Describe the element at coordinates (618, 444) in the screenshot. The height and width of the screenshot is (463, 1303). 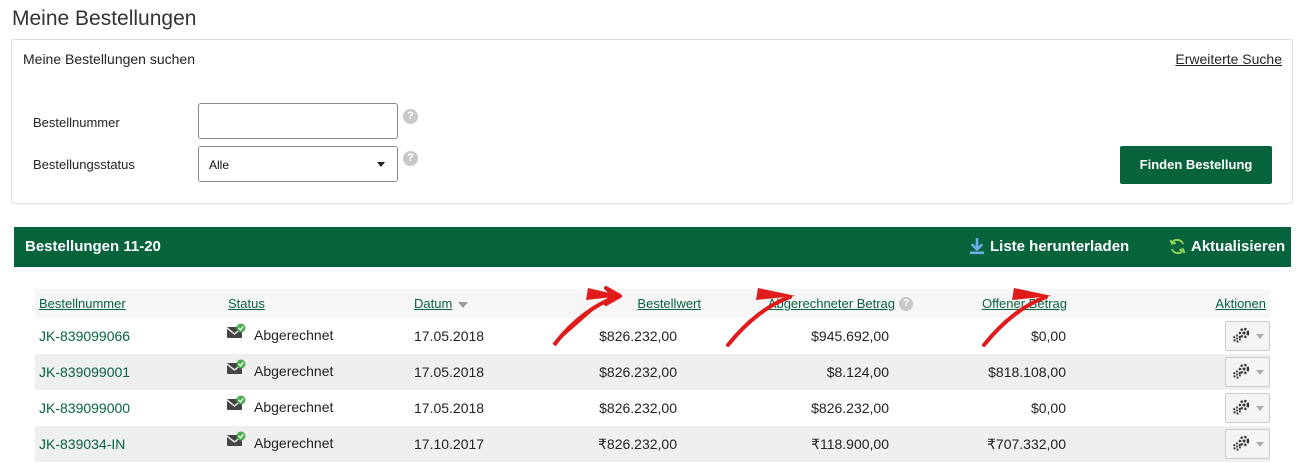
I see `order-value-cell: ₹826.232,00` at that location.